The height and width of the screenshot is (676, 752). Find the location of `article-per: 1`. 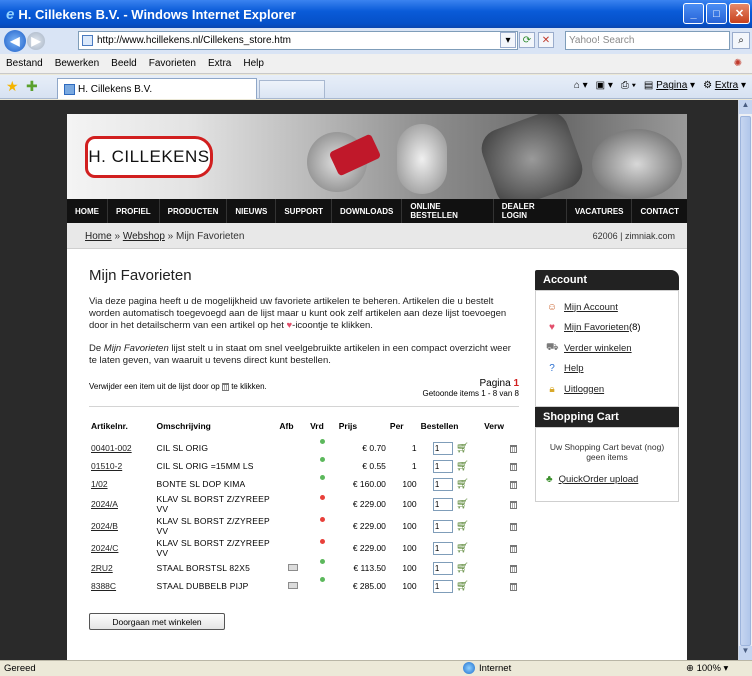

article-per: 1 is located at coordinates (414, 448).